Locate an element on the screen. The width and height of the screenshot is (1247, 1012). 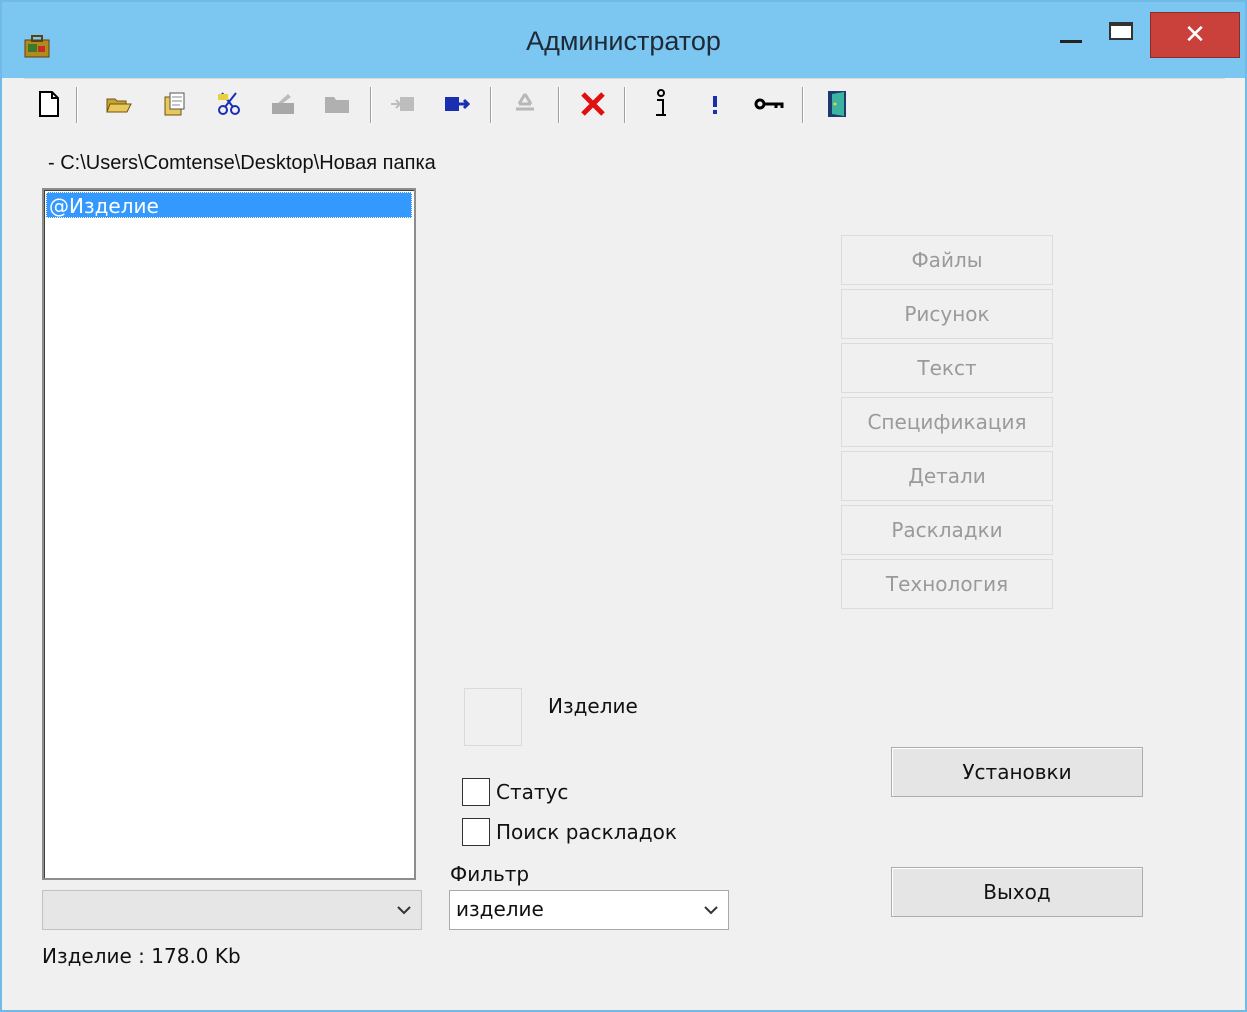
list-item: @Изделие is located at coordinates (229, 205).